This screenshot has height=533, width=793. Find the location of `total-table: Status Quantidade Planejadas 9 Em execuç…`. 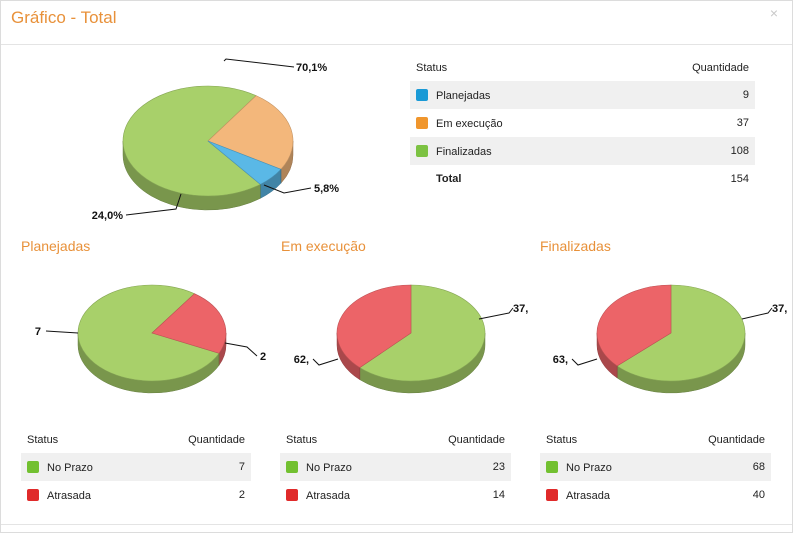

total-table: Status Quantidade Planejadas 9 Em execuç… is located at coordinates (582, 124).